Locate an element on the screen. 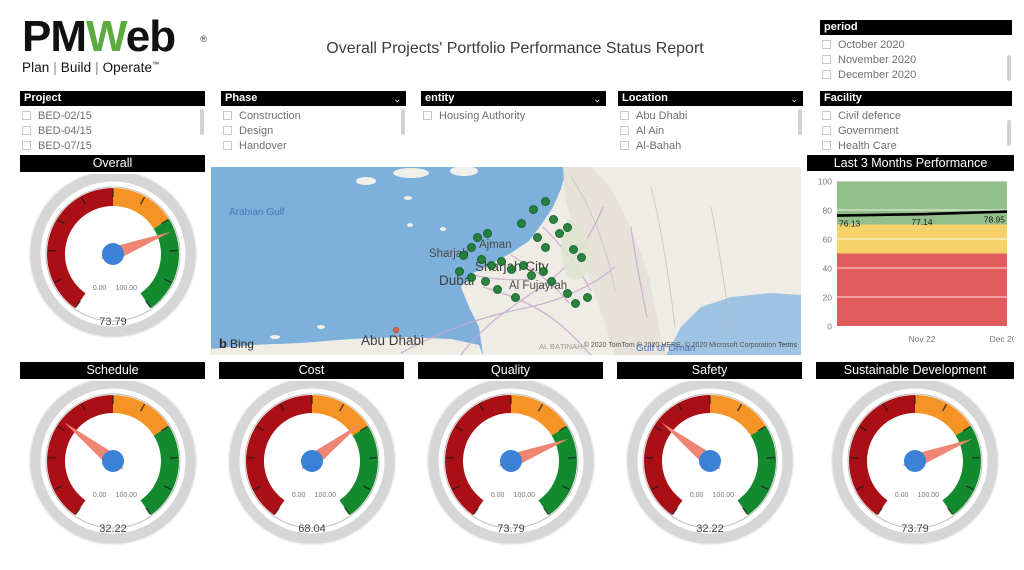 This screenshot has width=1024, height=570. slicer-option: Al Ain is located at coordinates (710, 130).